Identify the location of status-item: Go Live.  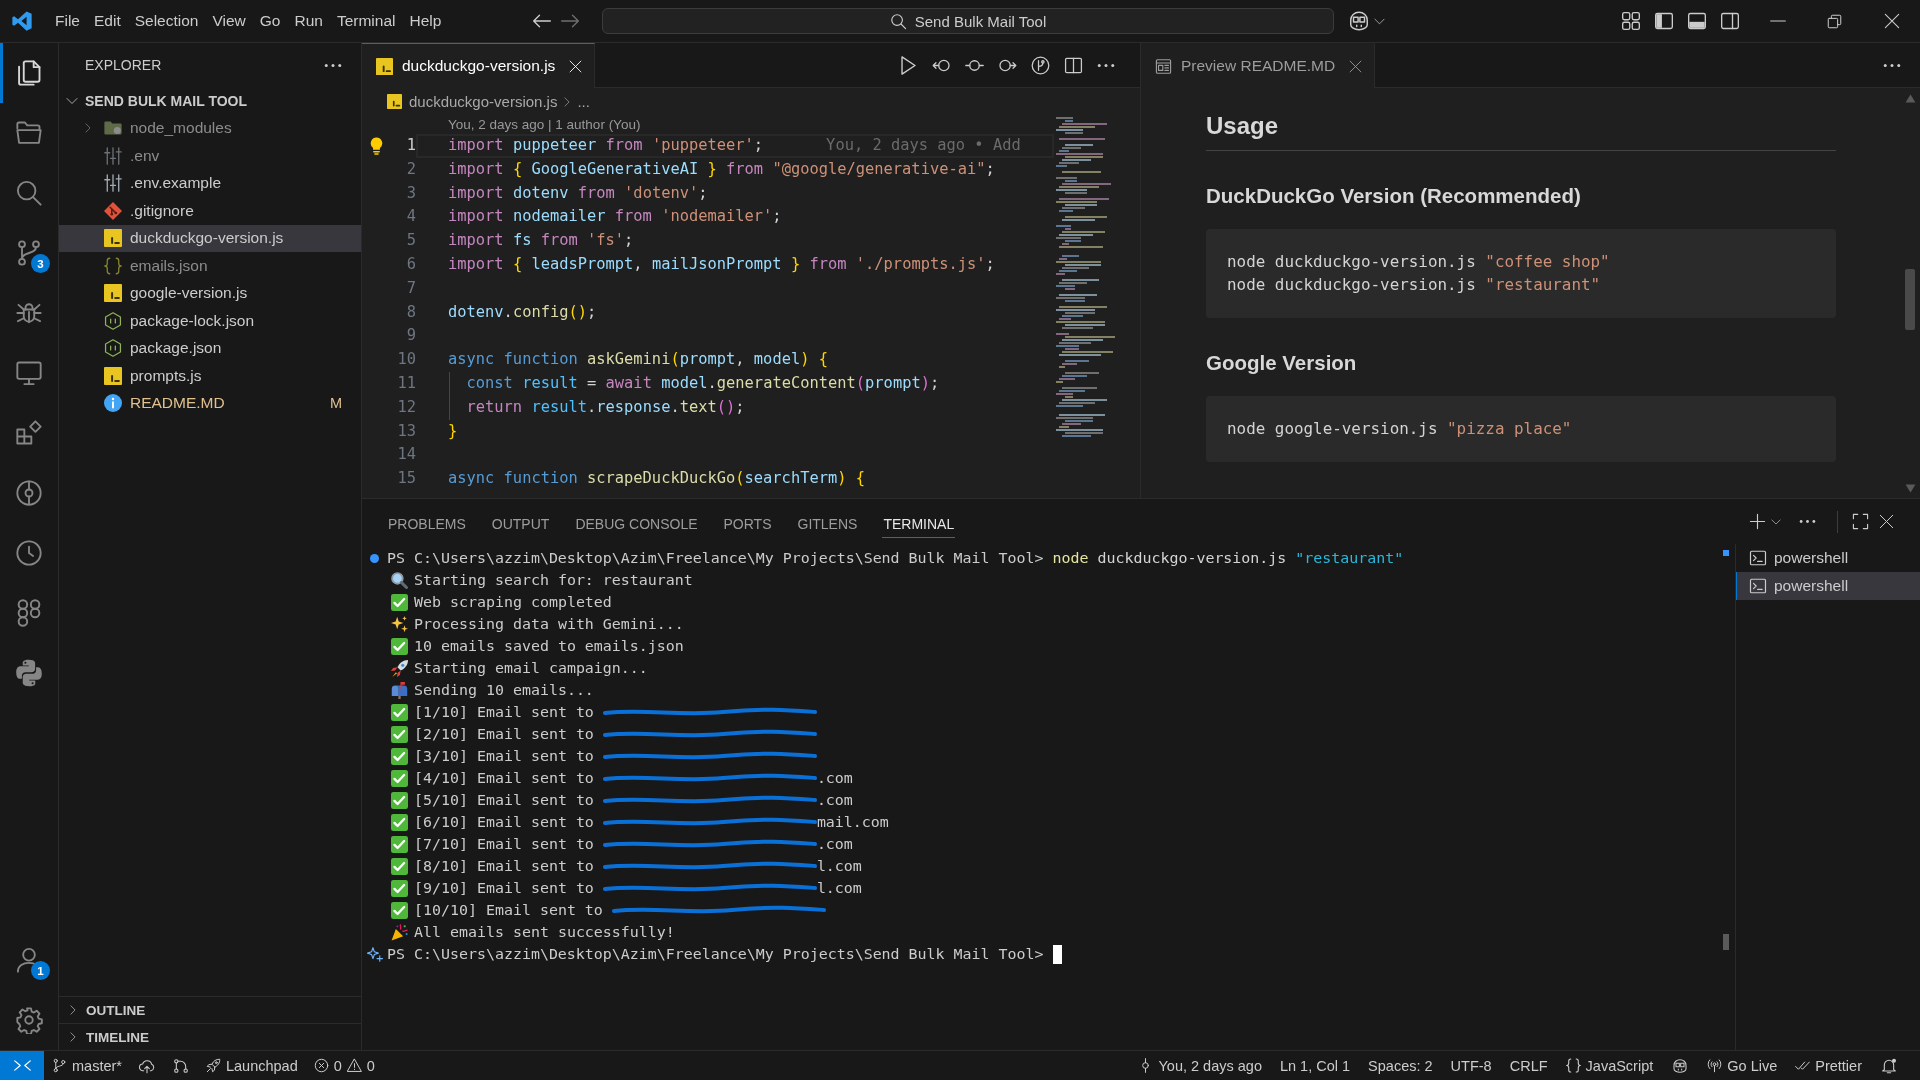
(1742, 1065).